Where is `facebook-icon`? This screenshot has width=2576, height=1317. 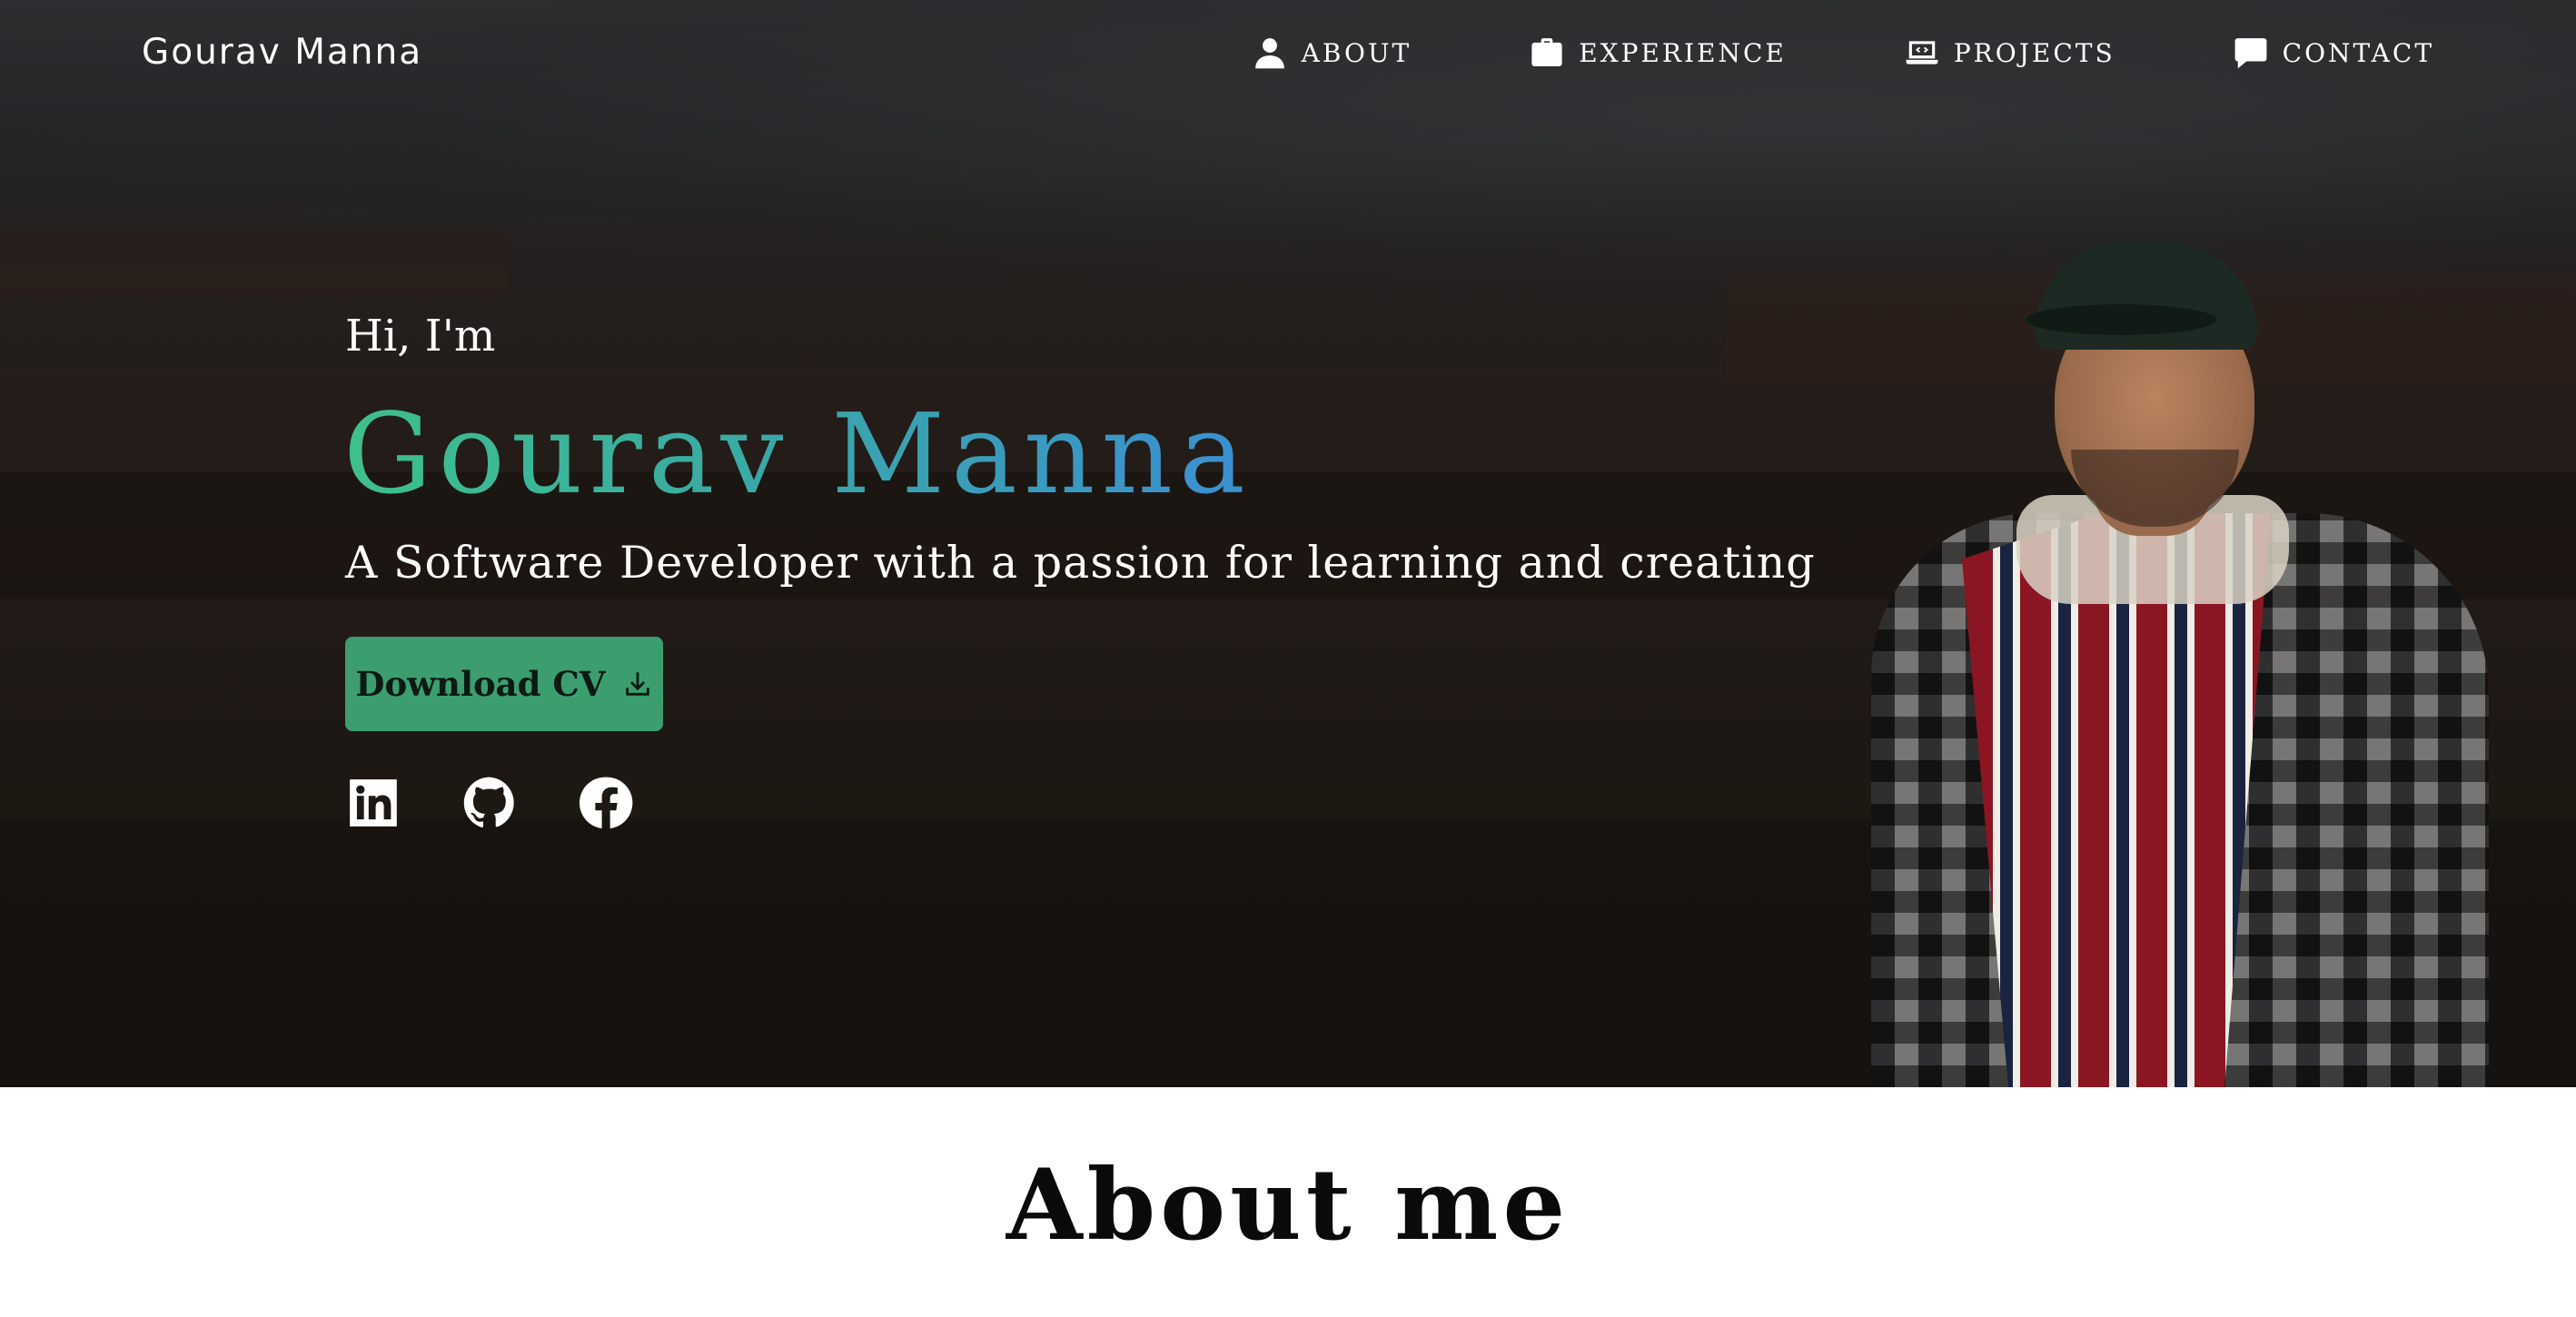
facebook-icon is located at coordinates (606, 803).